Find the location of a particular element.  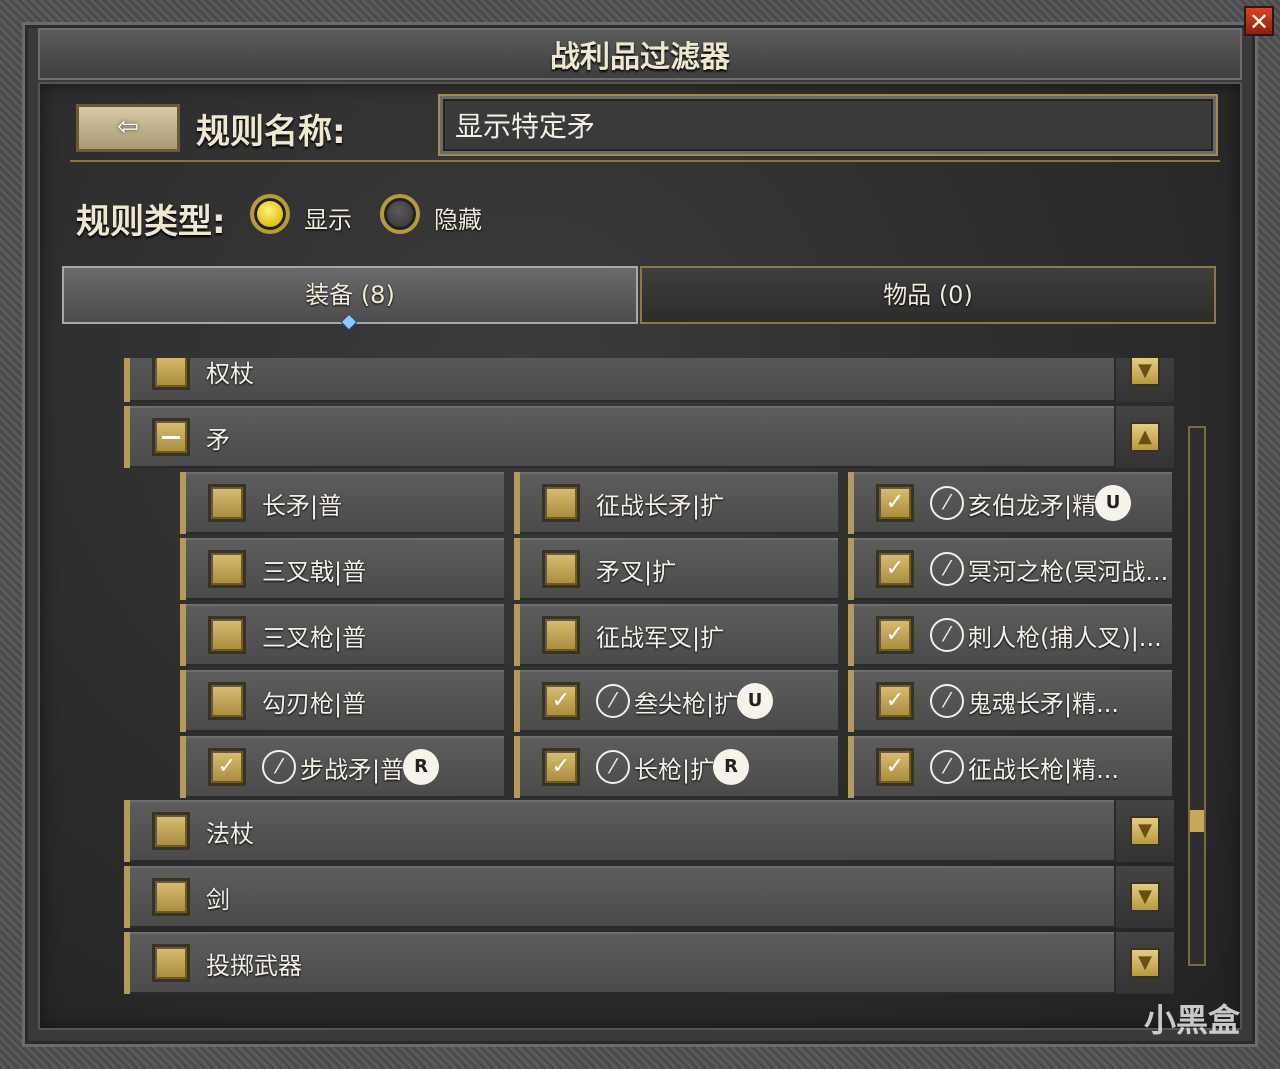

spear-item-row: ✓ ⁄ 亥伯龙矛|精 U is located at coordinates (1010, 503).